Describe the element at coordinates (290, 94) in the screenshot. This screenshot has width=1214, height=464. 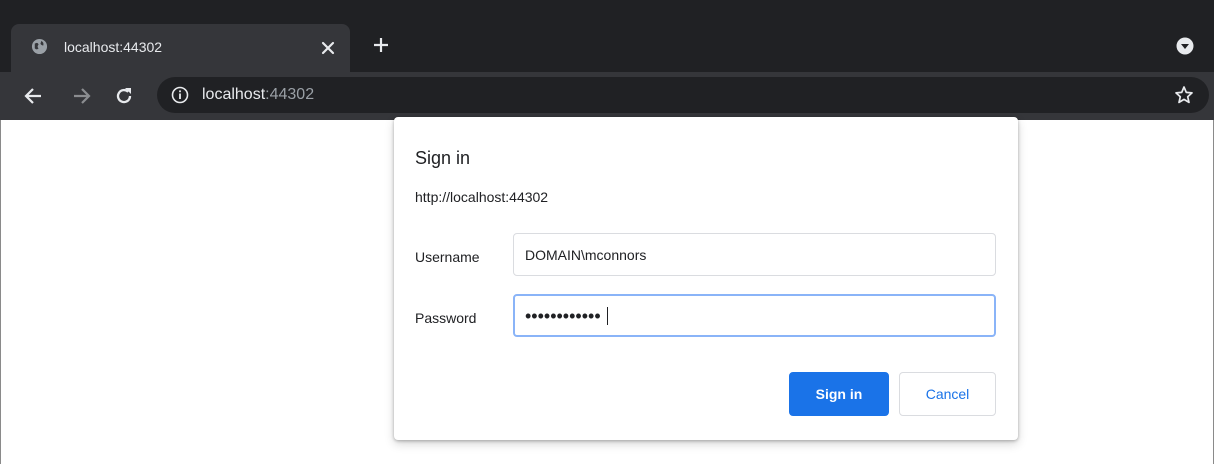
I see `url-port: :44302` at that location.